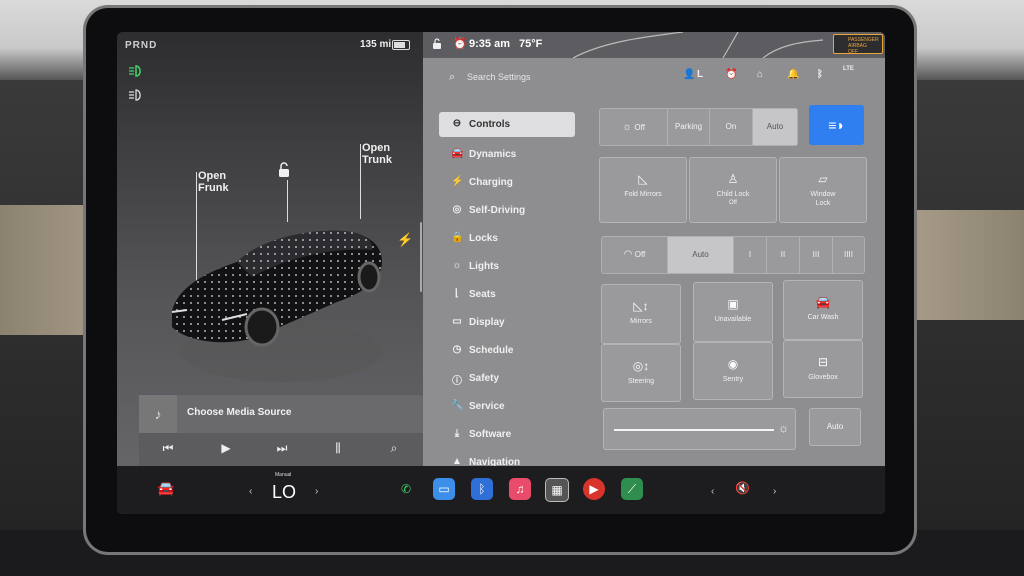 The image size is (1024, 576). I want to click on fold-mirrors-button: ◺ Fold Mirrors, so click(643, 190).